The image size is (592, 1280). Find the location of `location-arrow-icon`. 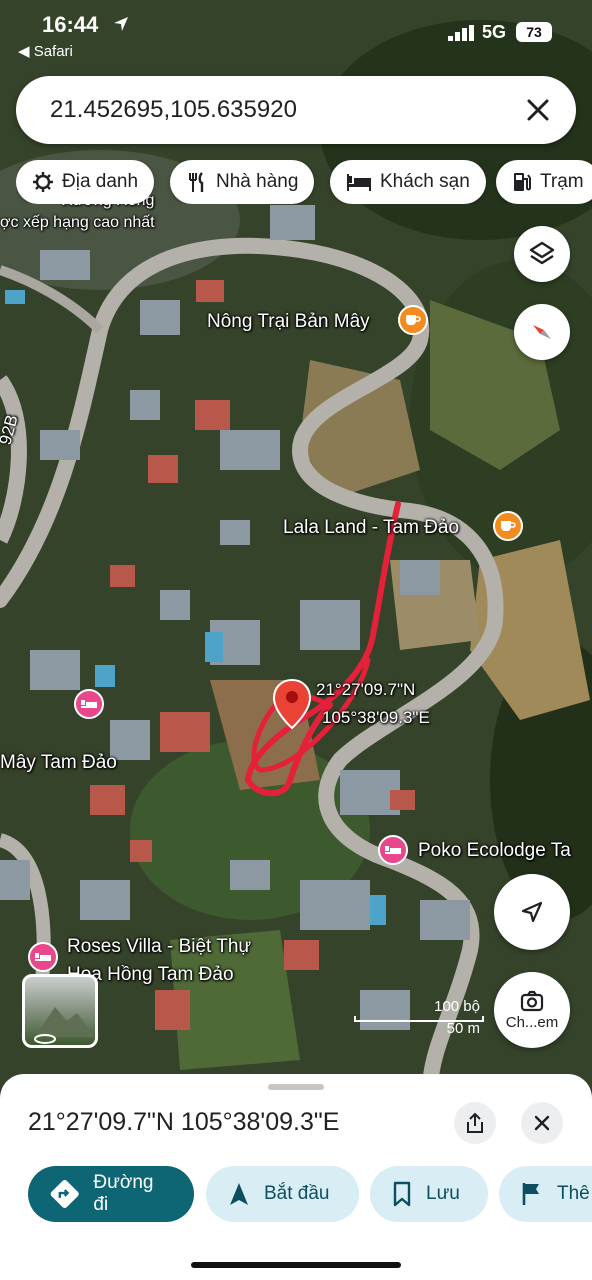

location-arrow-icon is located at coordinates (121, 24).